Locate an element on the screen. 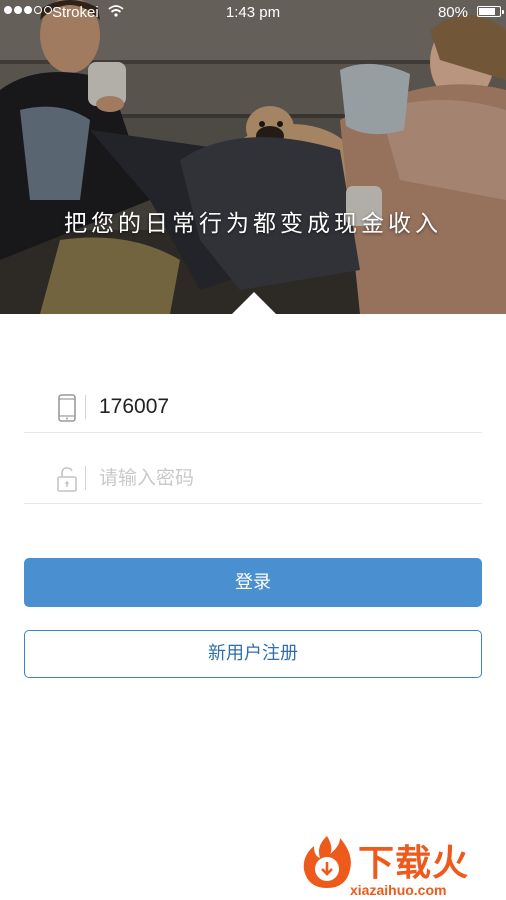 The height and width of the screenshot is (900, 506). flame-logo-icon is located at coordinates (327, 862).